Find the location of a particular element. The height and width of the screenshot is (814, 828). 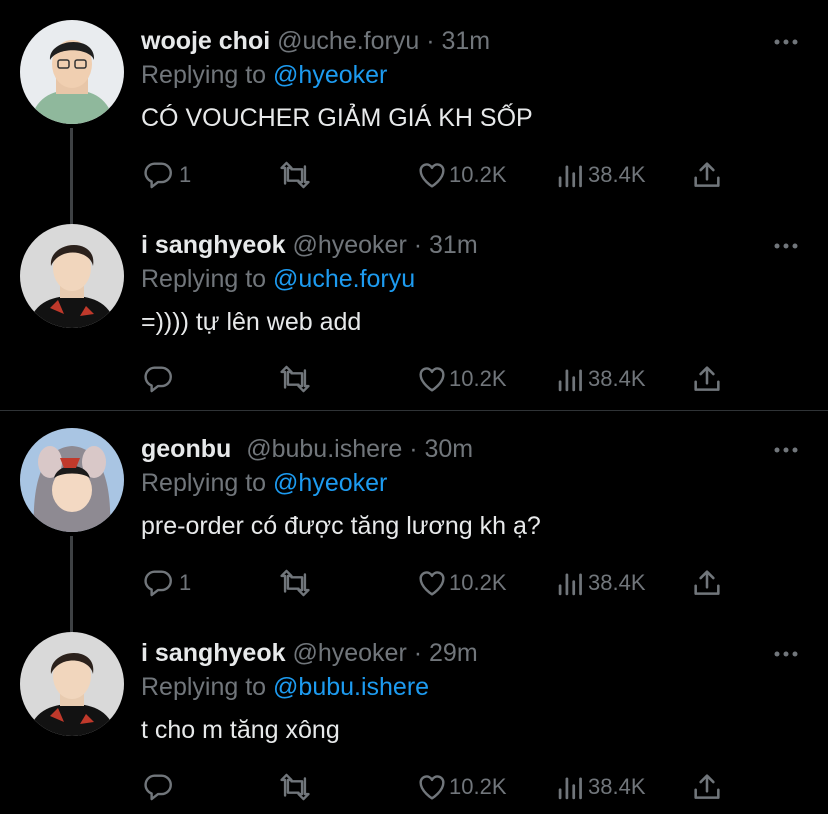

replying-to-mention: @uche.foryu is located at coordinates (344, 279).